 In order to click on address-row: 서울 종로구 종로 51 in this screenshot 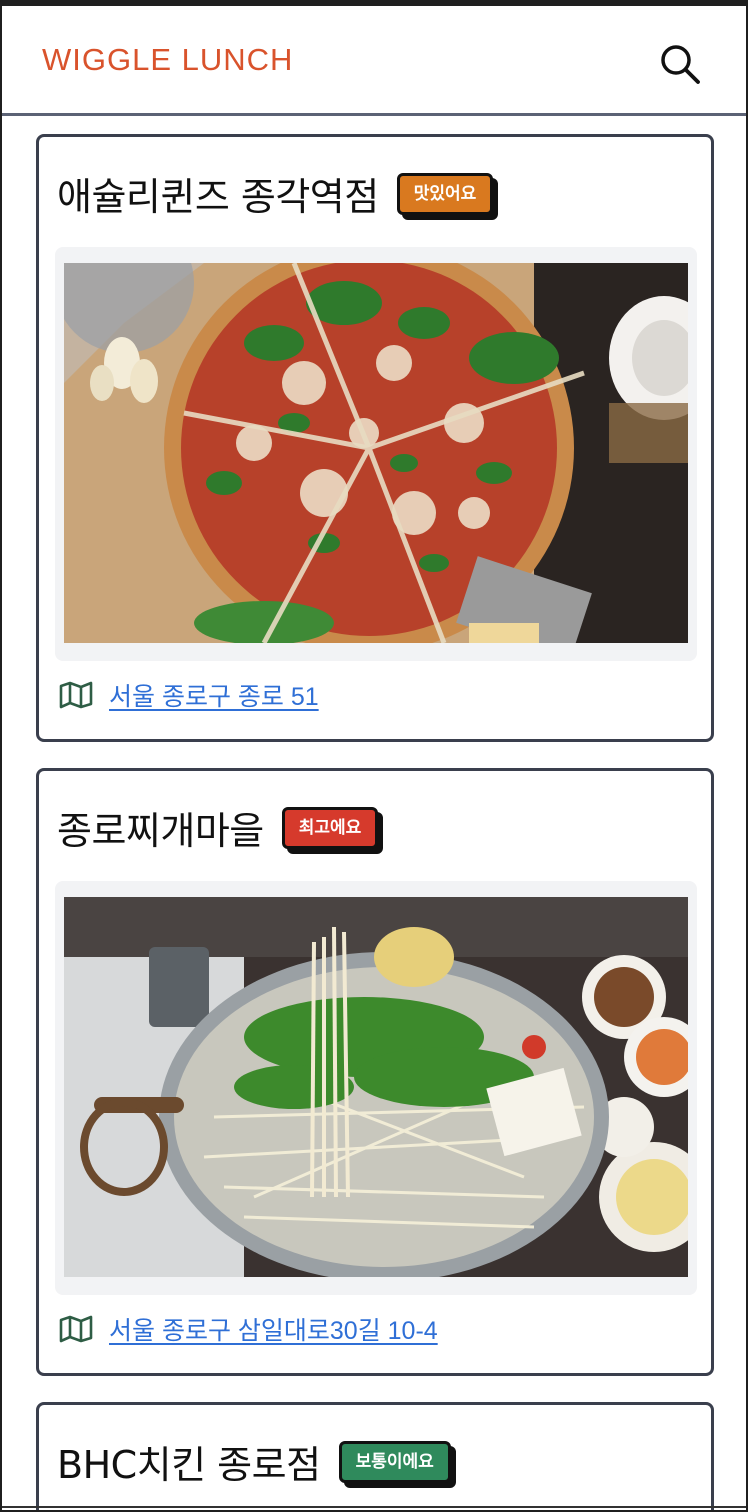, I will do `click(189, 695)`.